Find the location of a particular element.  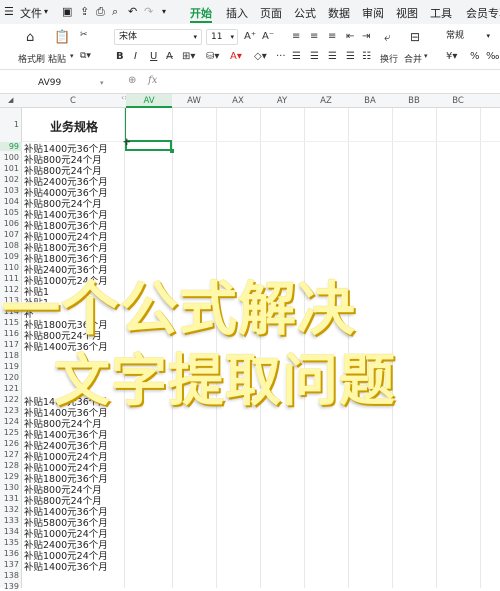

row-header: 129 is located at coordinates (11, 476).